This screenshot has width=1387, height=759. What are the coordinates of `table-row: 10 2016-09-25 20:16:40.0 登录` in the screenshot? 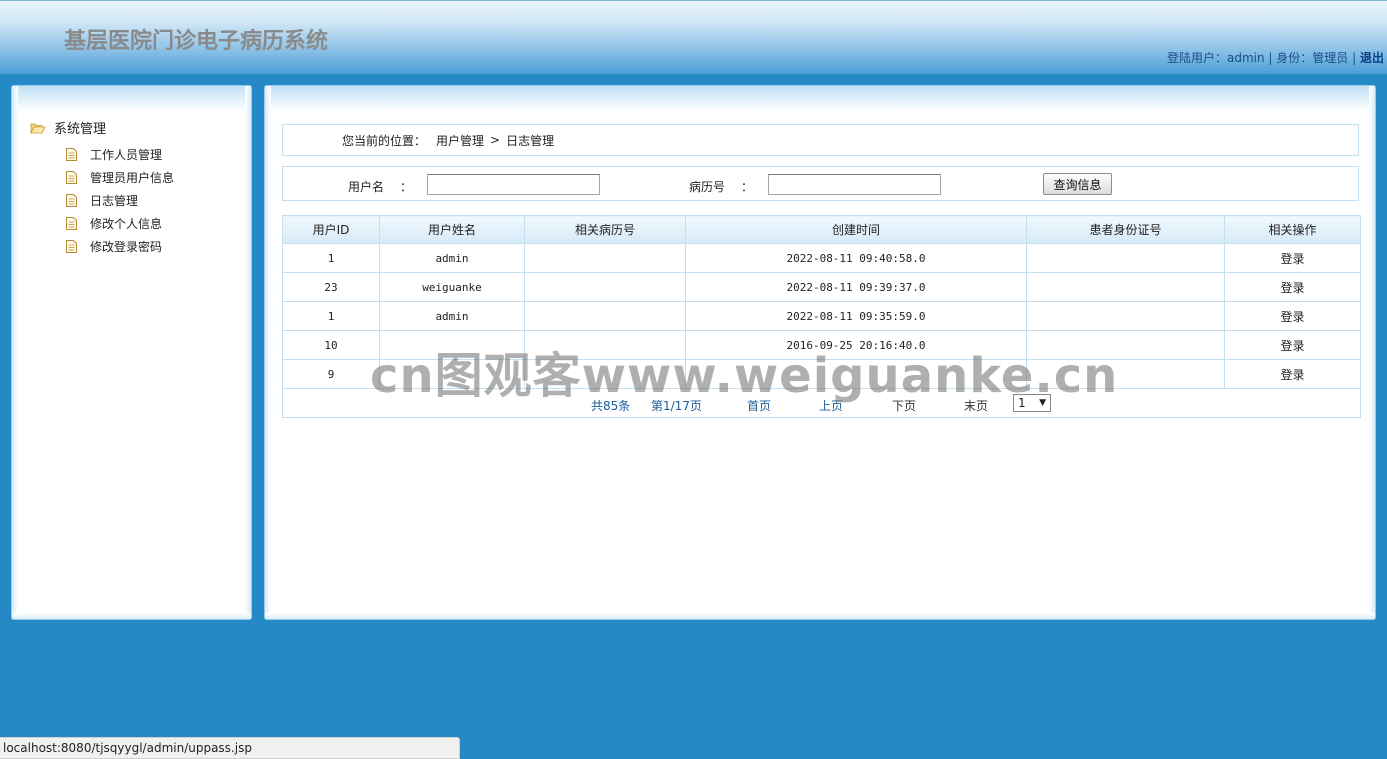 It's located at (821, 345).